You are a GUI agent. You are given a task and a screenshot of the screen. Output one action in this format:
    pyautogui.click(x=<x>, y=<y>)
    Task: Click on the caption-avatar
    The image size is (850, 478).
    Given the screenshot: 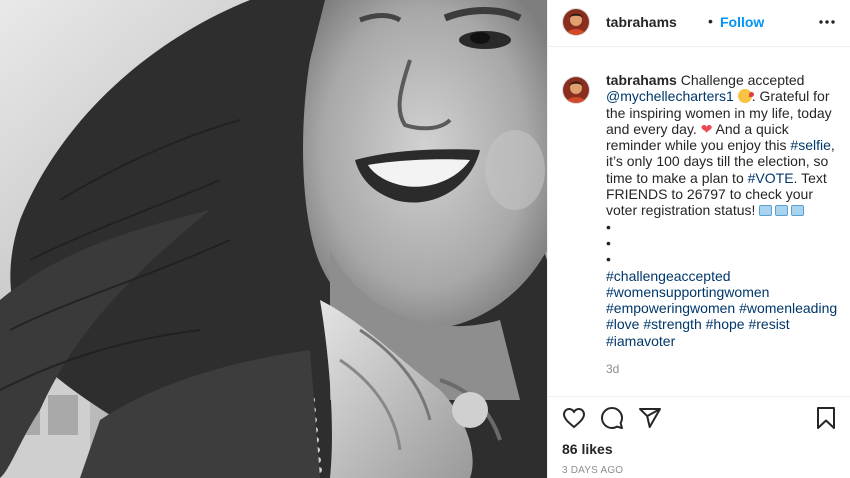 What is the action you would take?
    pyautogui.click(x=576, y=90)
    